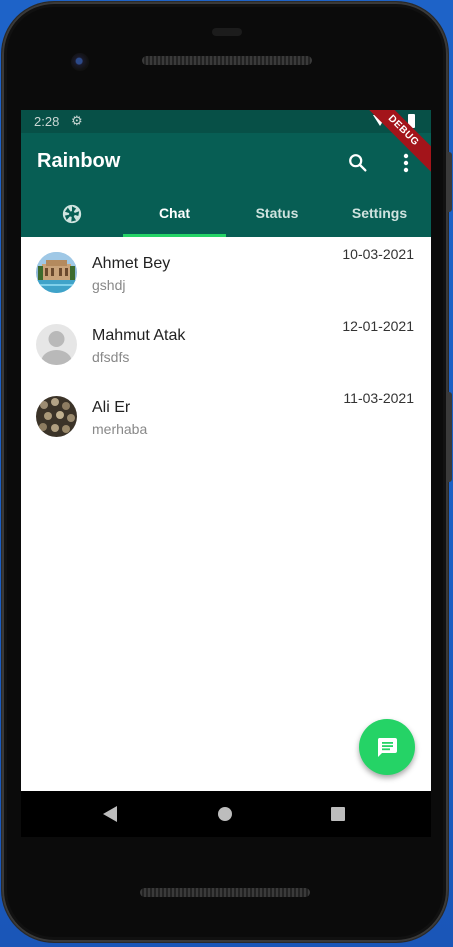 The width and height of the screenshot is (453, 947). What do you see at coordinates (227, 32) in the screenshot?
I see `proximity-sensor` at bounding box center [227, 32].